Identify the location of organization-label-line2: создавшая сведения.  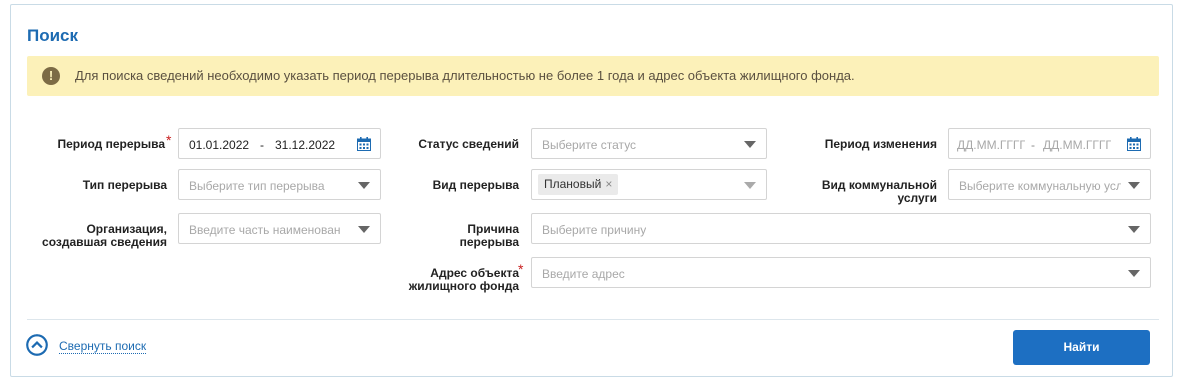
(104, 242).